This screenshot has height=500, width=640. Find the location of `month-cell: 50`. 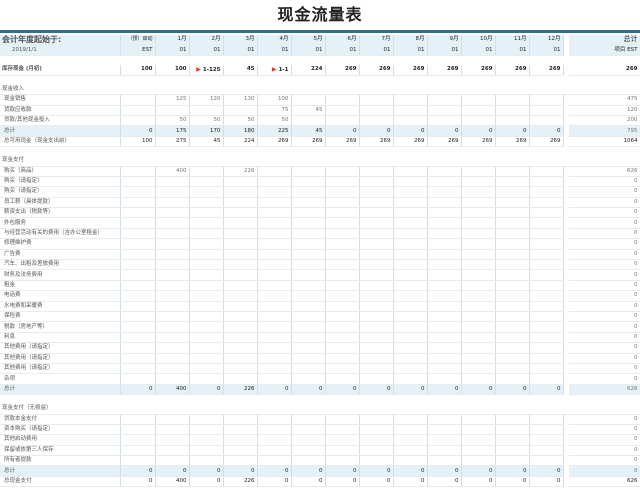

month-cell: 50 is located at coordinates (206, 121).